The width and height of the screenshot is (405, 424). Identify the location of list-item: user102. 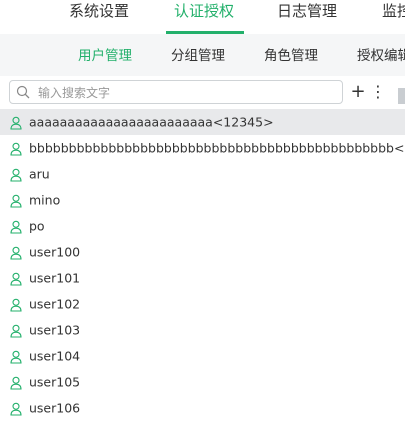
(202, 304).